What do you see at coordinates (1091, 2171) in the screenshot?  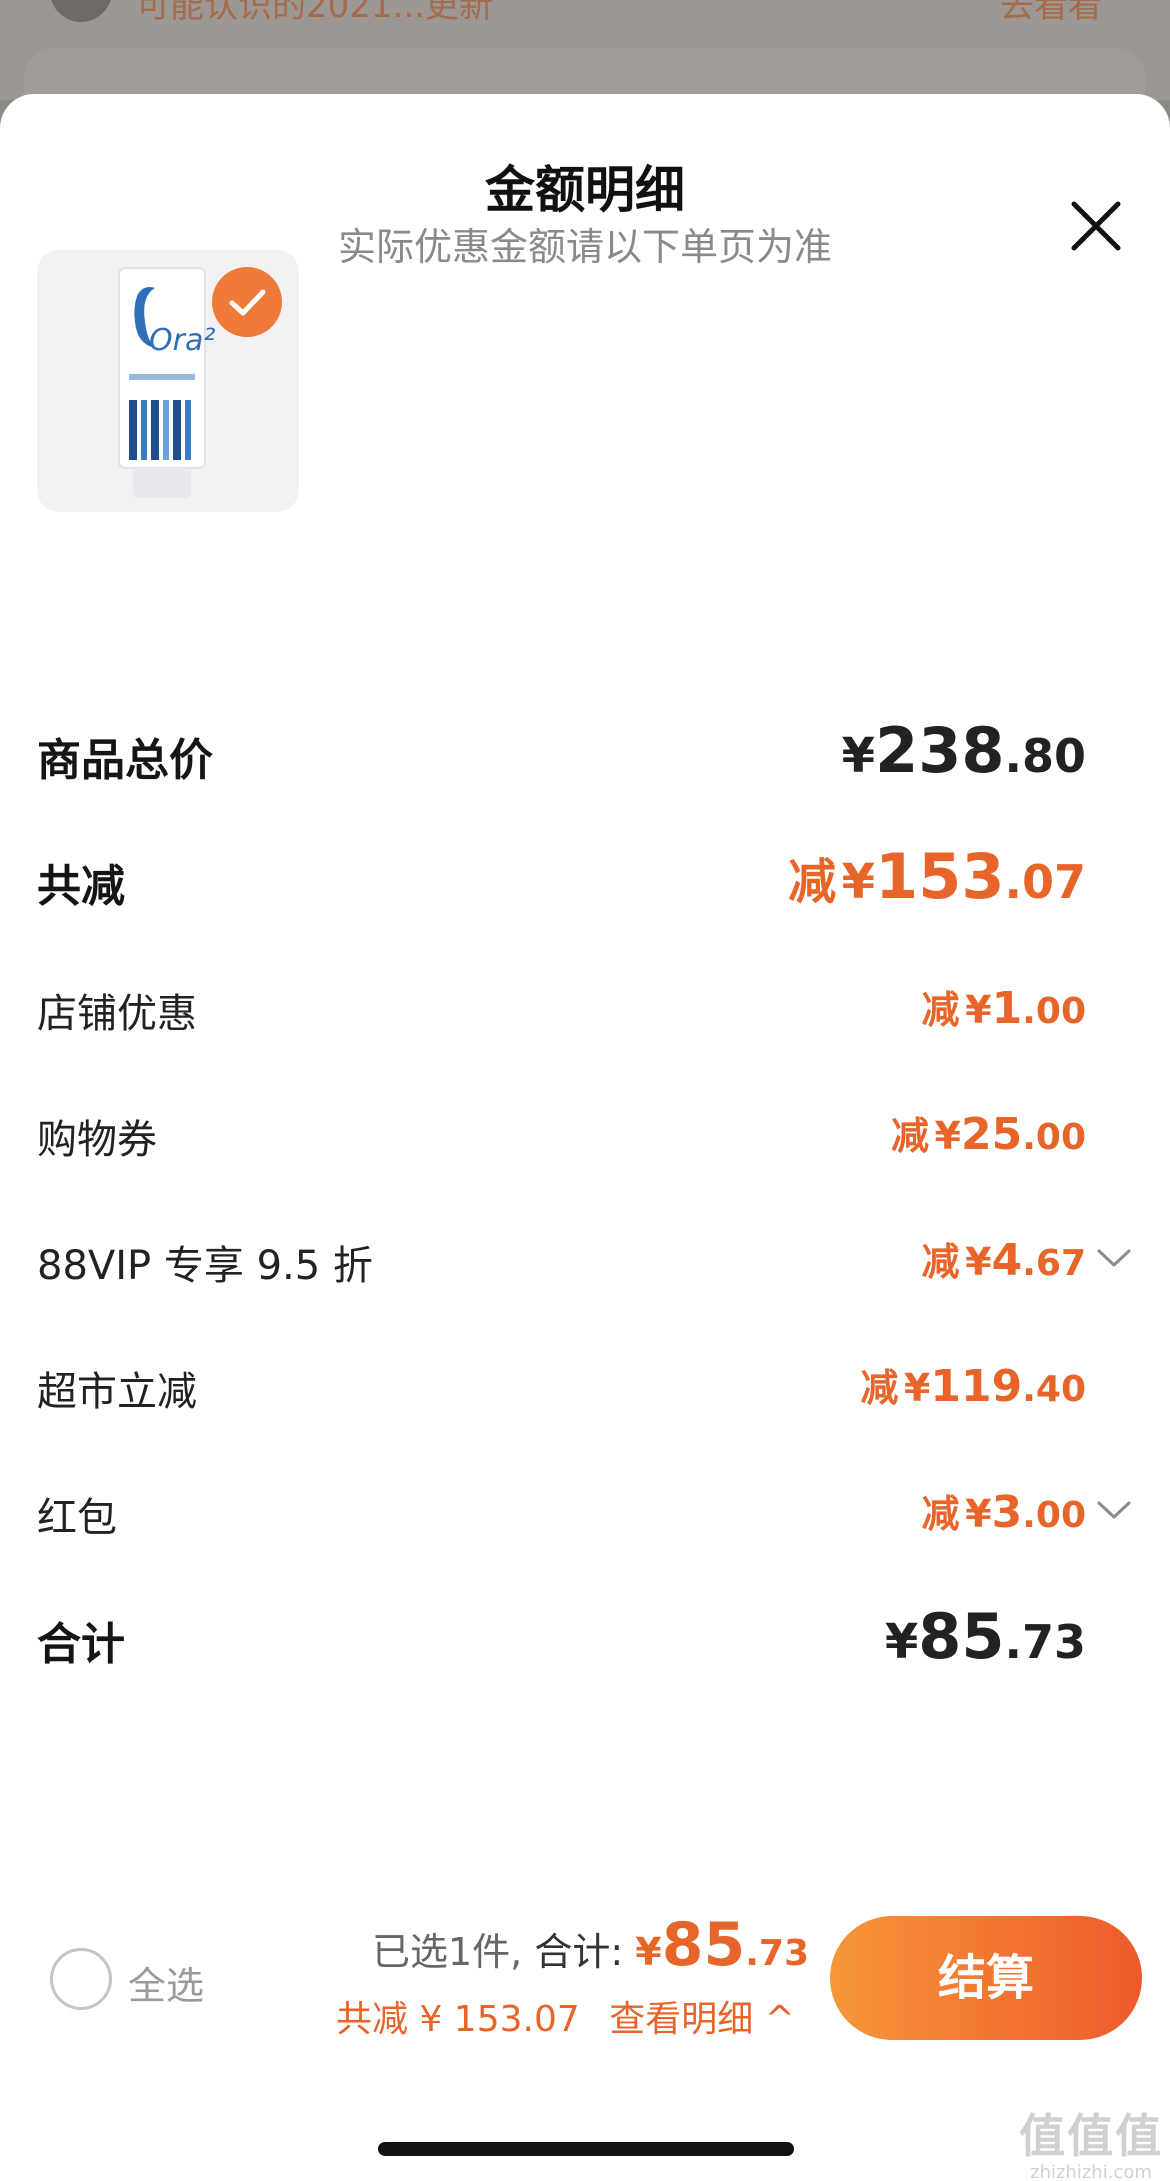 I see `watermark-sub: zhizhizhi.com` at bounding box center [1091, 2171].